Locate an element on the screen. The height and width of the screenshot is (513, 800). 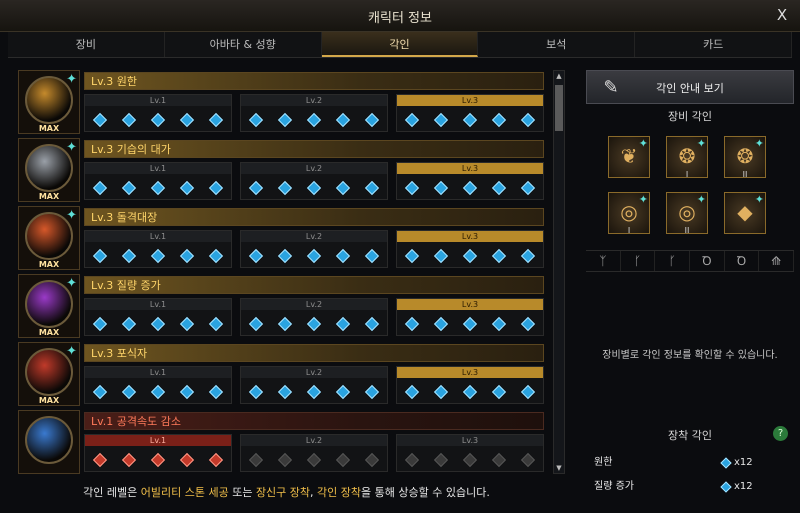
equip-description: 장비별로 각인 정보를 확인할 수 있습니다. is located at coordinates (690, 355).